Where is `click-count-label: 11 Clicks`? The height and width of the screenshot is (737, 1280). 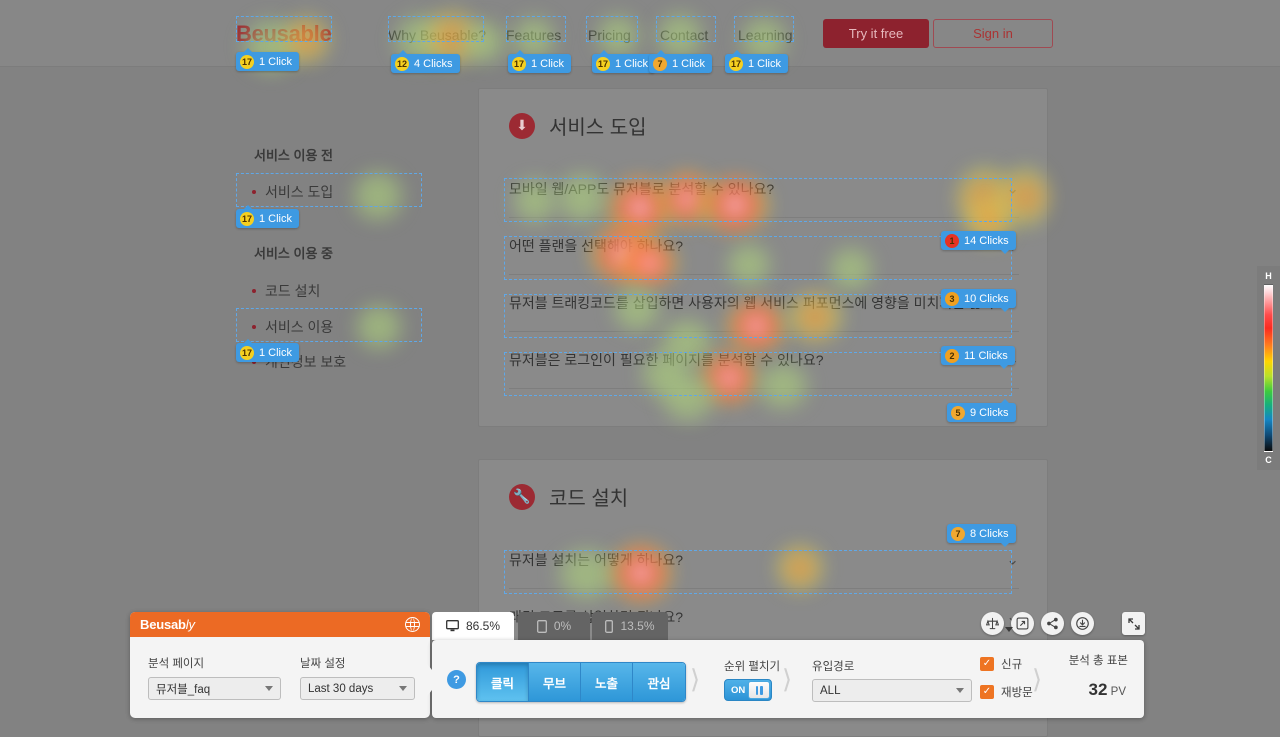
click-count-label: 11 Clicks is located at coordinates (986, 355).